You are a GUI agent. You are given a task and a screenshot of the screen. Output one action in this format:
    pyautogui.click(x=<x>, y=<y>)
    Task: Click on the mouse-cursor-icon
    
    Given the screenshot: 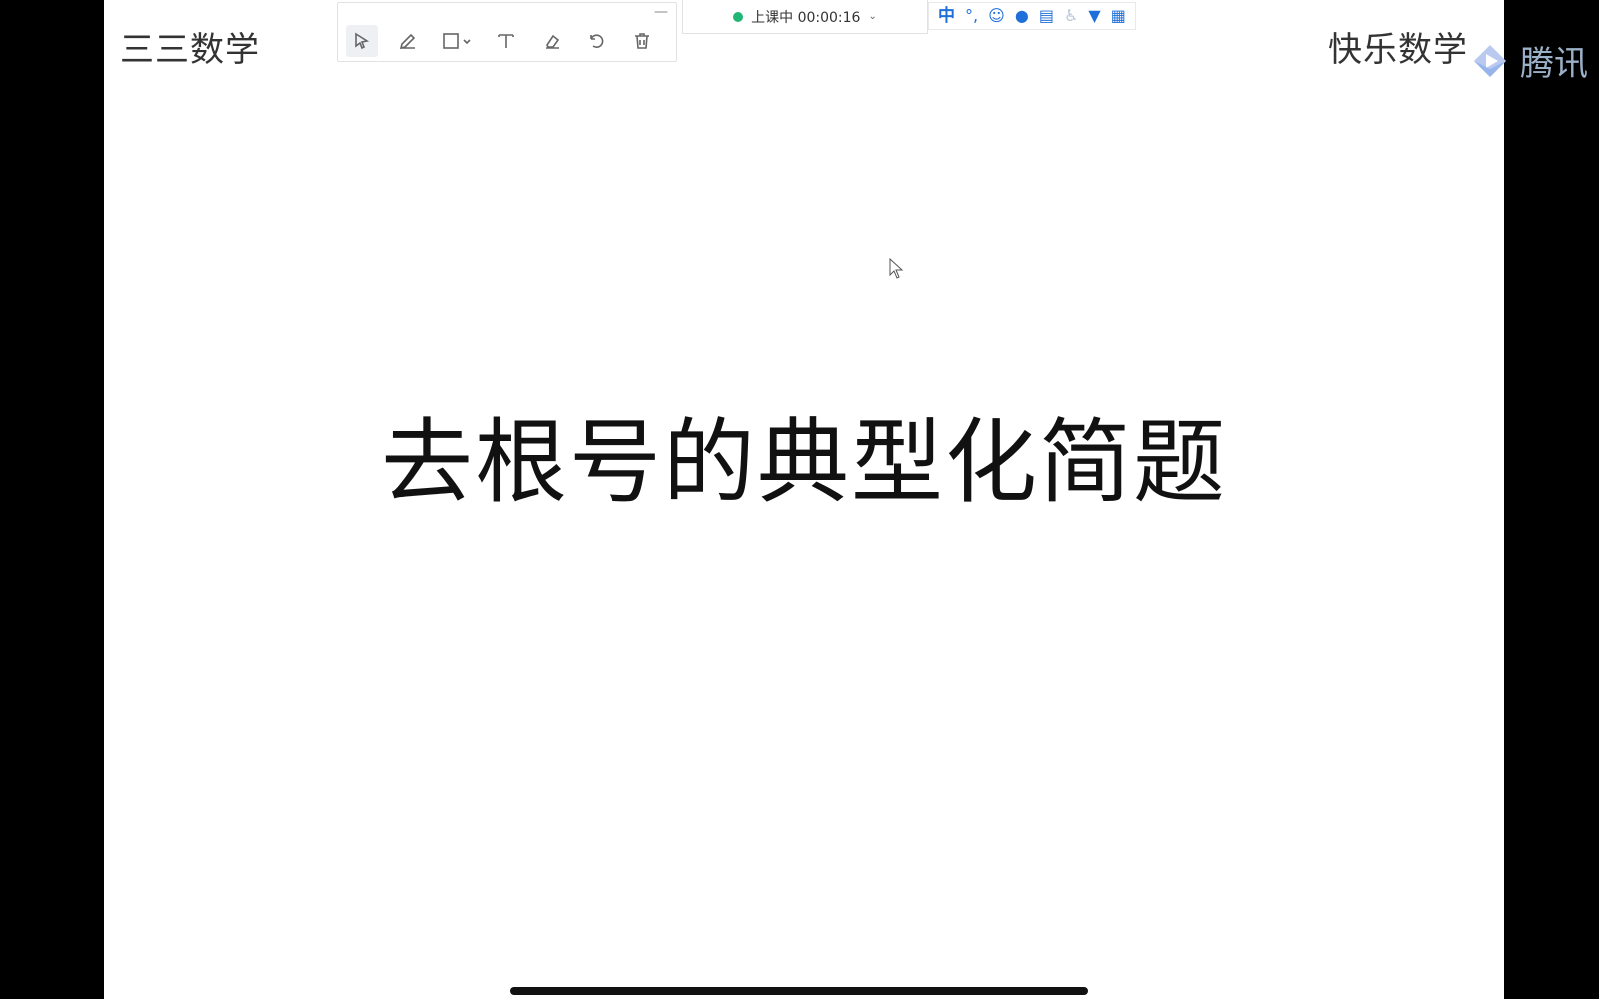 What is the action you would take?
    pyautogui.click(x=896, y=268)
    